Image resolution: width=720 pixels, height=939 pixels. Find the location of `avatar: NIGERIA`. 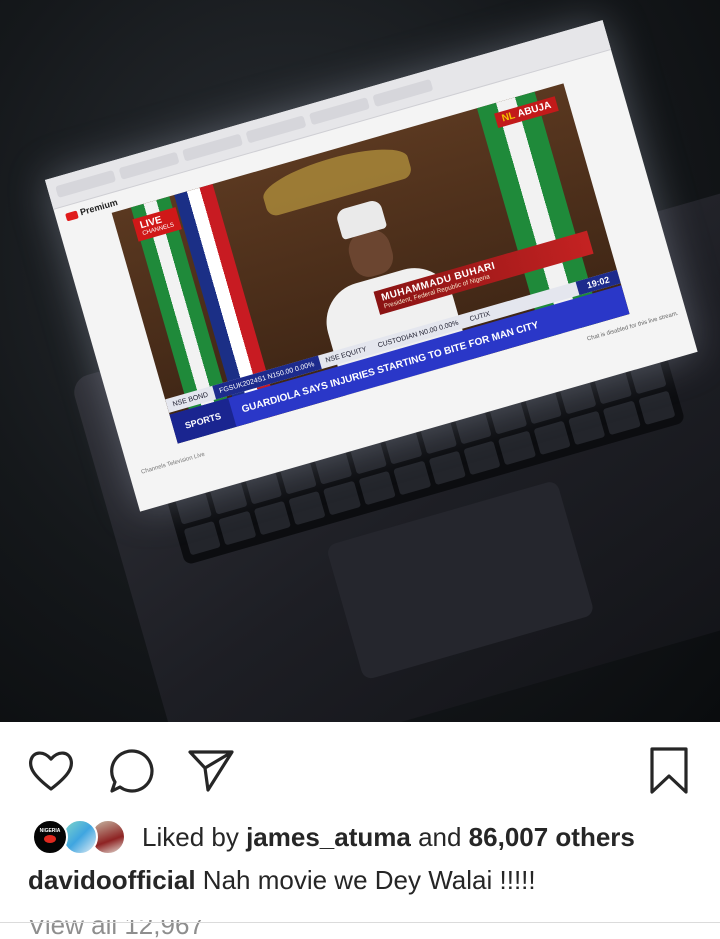

avatar: NIGERIA is located at coordinates (50, 837).